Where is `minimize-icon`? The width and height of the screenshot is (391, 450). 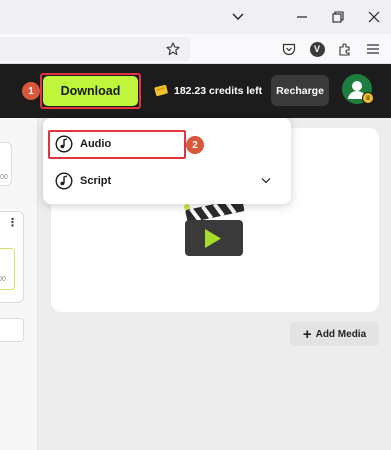
minimize-icon is located at coordinates (302, 17).